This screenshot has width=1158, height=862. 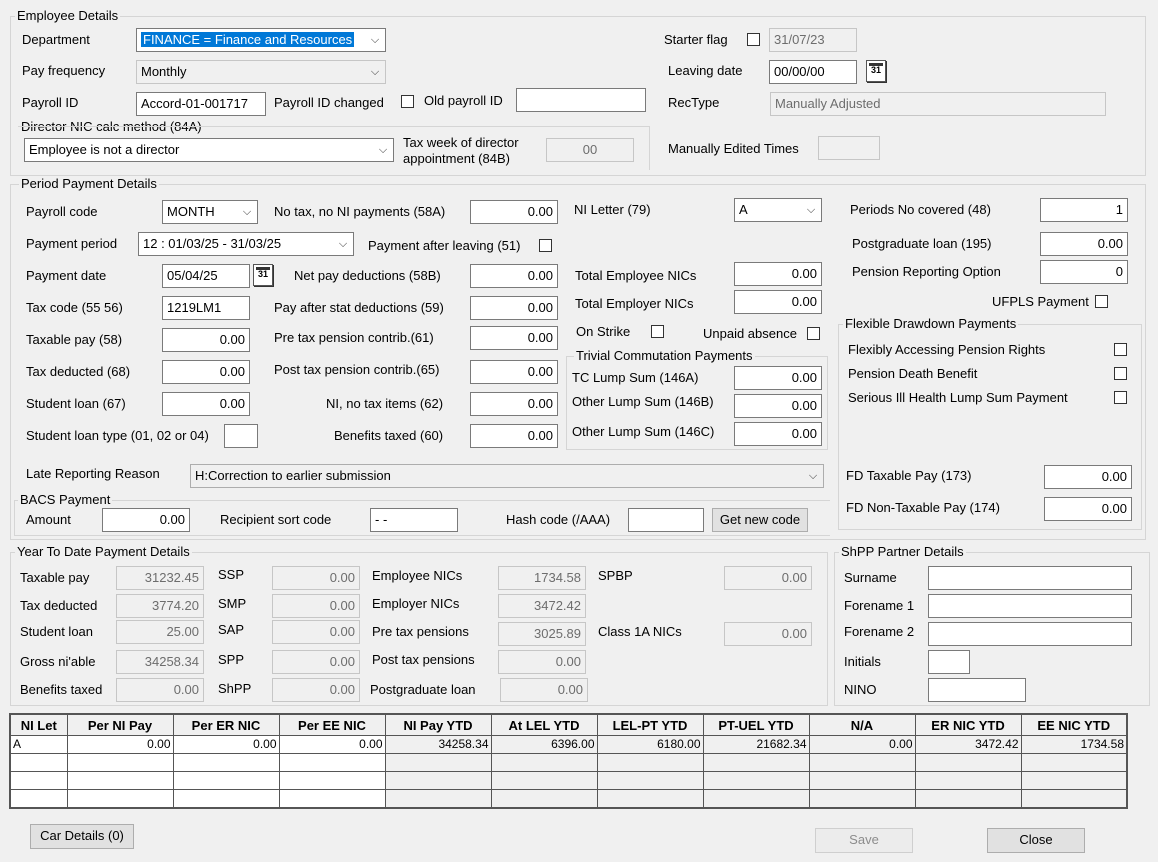 I want to click on postgrad-loan-input: 0.00, so click(x=1084, y=244).